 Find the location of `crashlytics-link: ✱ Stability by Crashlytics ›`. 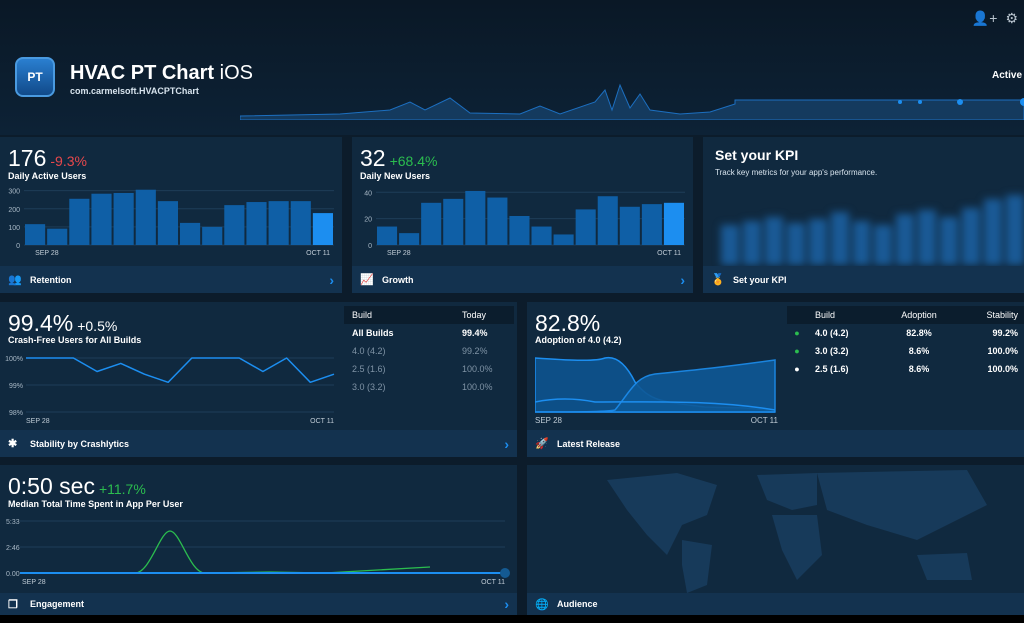

crashlytics-link: ✱ Stability by Crashlytics › is located at coordinates (258, 443).